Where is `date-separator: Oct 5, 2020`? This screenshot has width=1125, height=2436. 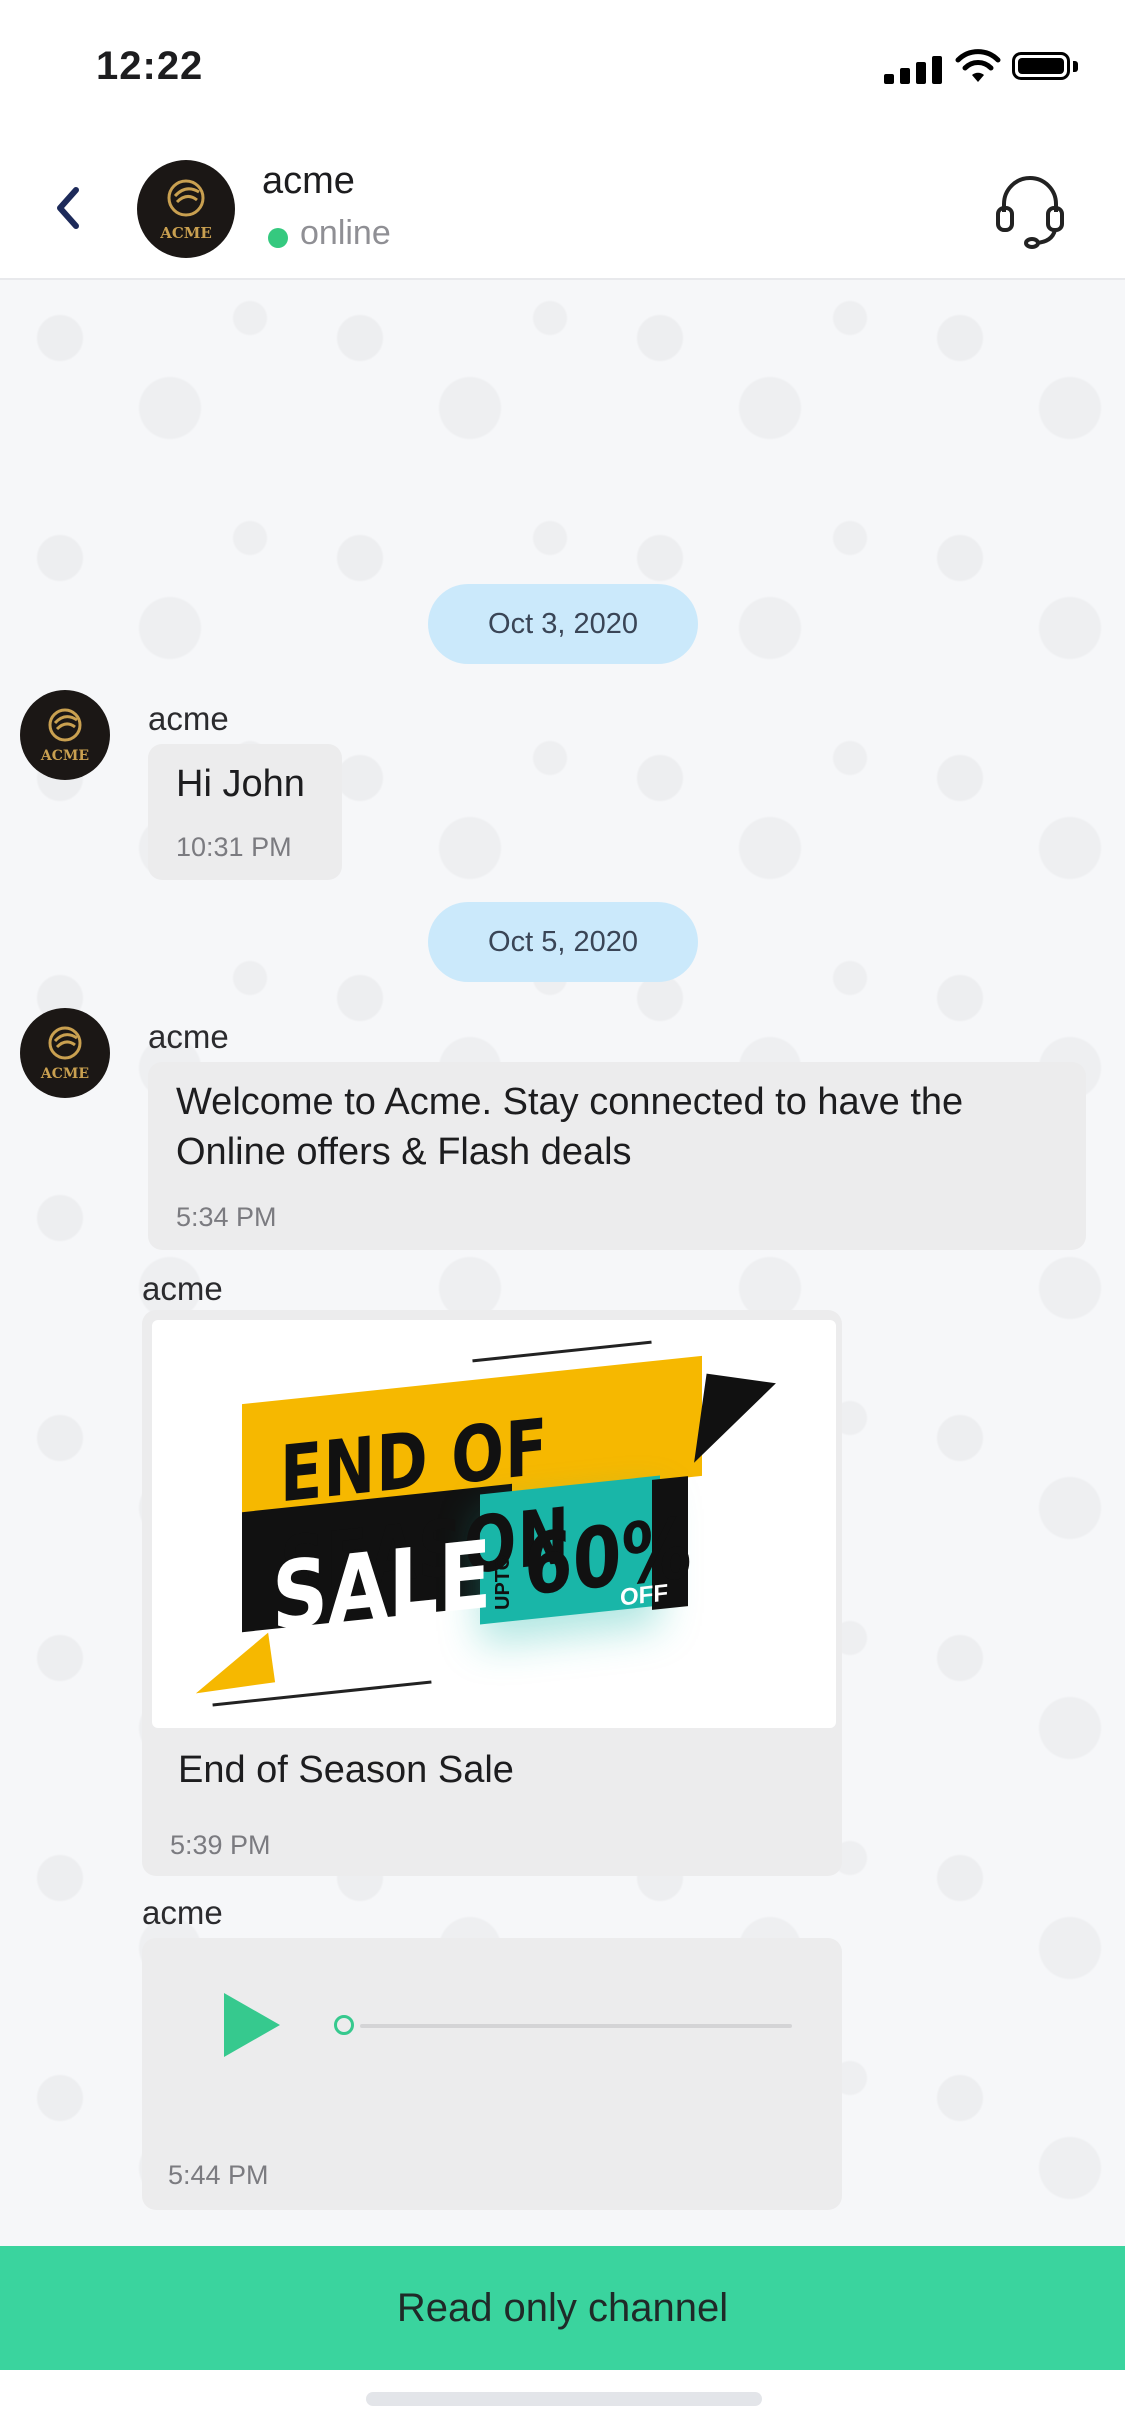 date-separator: Oct 5, 2020 is located at coordinates (563, 942).